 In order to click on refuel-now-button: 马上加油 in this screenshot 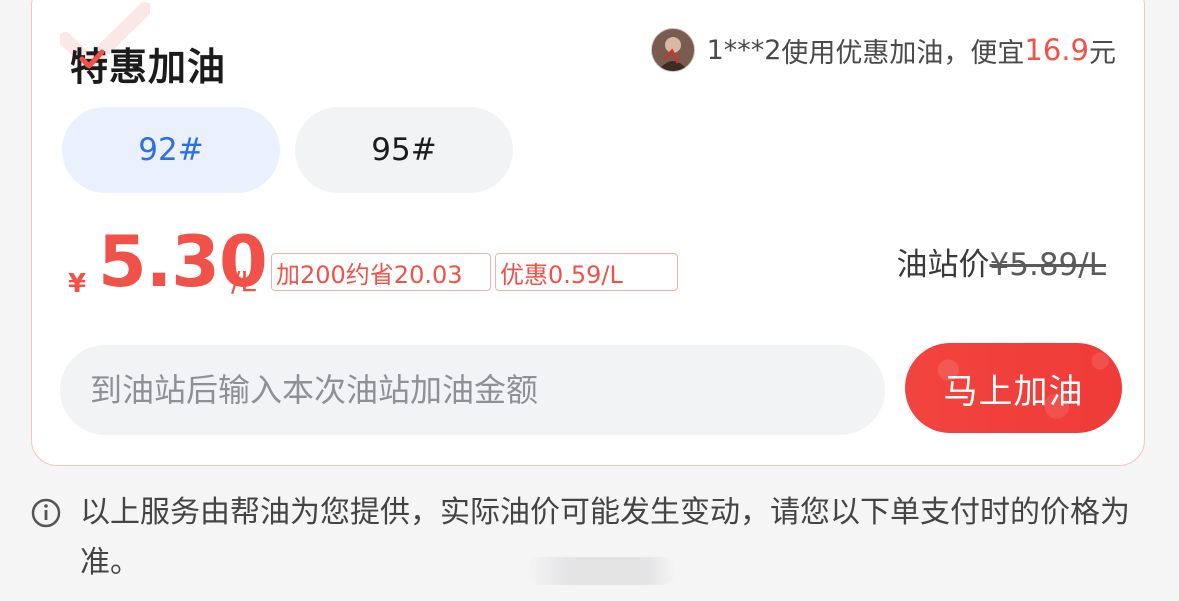, I will do `click(1013, 388)`.